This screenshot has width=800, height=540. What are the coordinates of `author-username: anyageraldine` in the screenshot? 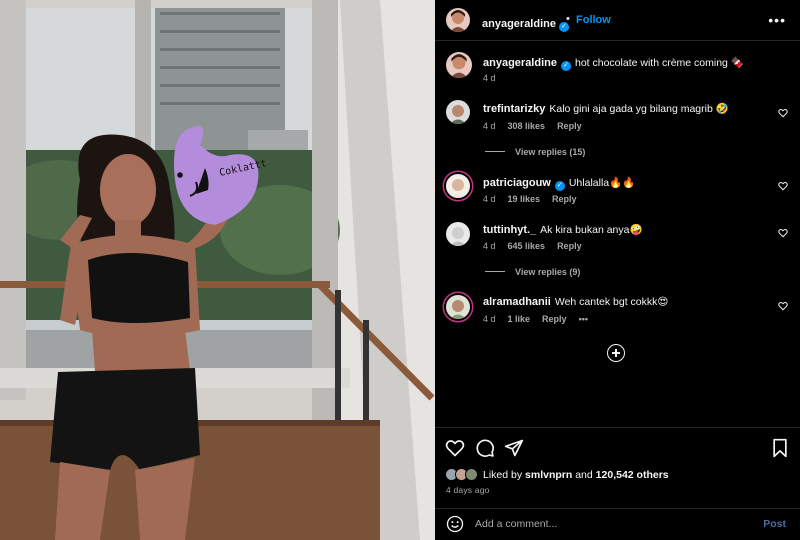 It's located at (519, 24).